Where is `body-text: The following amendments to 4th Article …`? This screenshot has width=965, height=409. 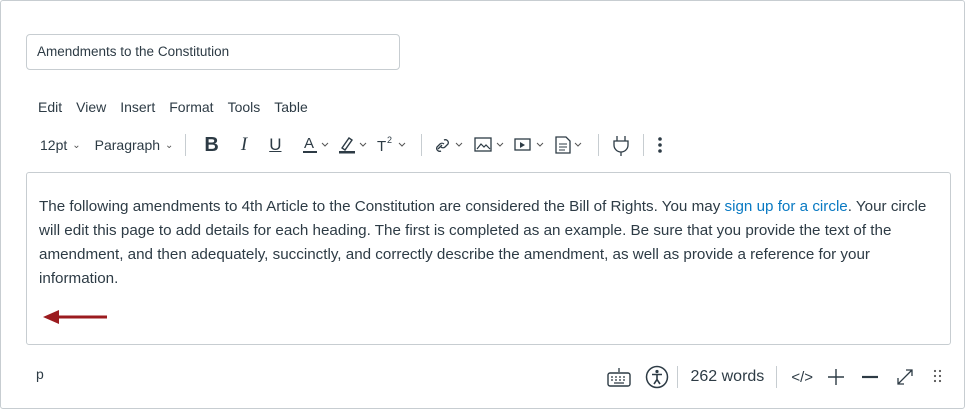 body-text: The following amendments to 4th Article … is located at coordinates (382, 206).